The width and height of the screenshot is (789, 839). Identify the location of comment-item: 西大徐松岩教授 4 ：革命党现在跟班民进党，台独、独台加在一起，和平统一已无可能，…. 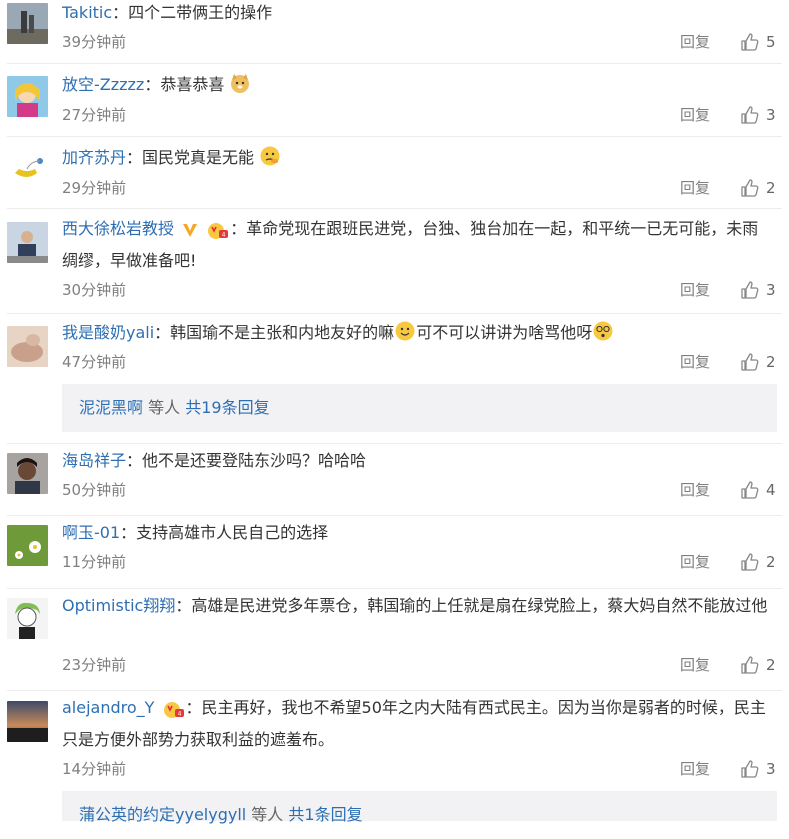
(394, 261).